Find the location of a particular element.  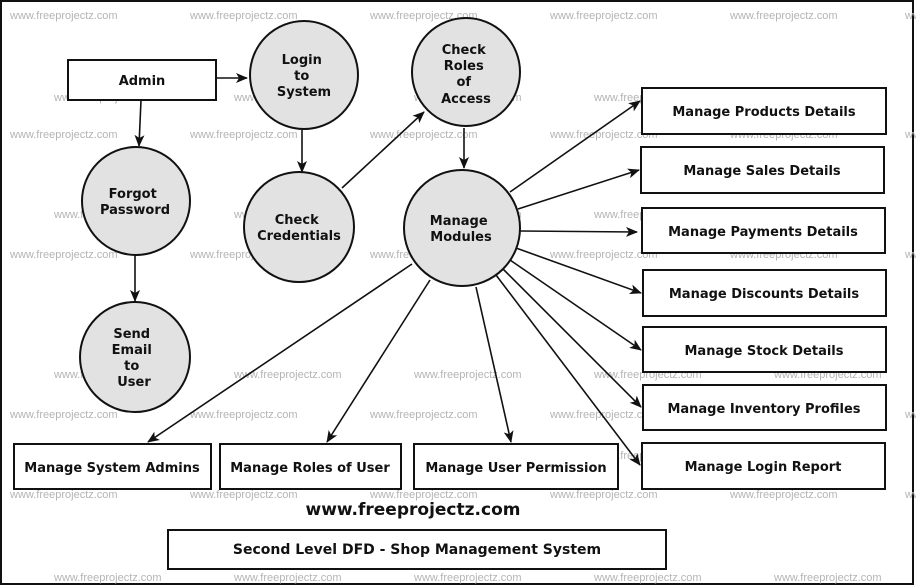

website-label: www.freeprojectz.com is located at coordinates (413, 510).